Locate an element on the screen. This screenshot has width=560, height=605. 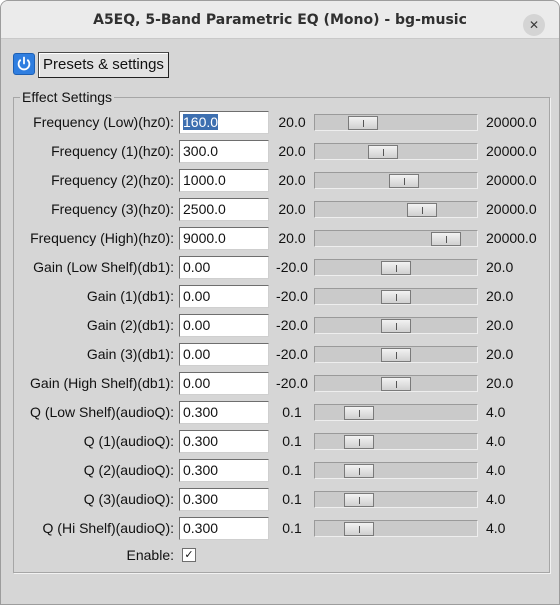
parameter-label: Gain (Low Shelf)(db1): is located at coordinates (103, 267).